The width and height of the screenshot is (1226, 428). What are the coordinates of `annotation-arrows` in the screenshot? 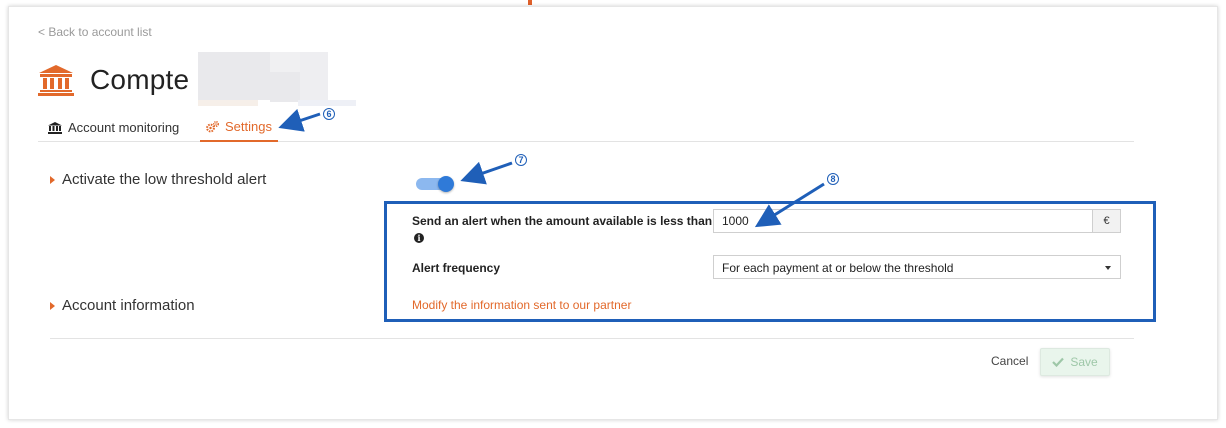 It's located at (551, 168).